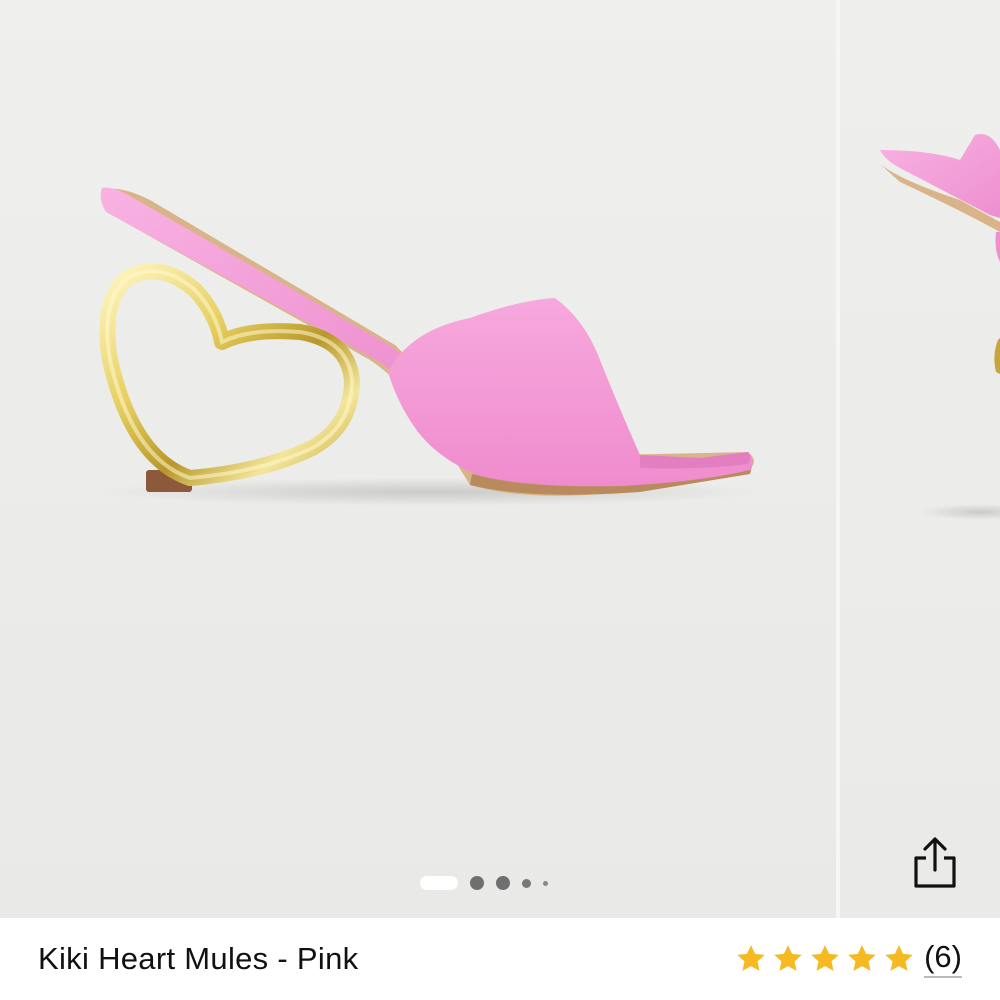  What do you see at coordinates (198, 958) in the screenshot?
I see `product-title: Kiki Heart Mules - Pink` at bounding box center [198, 958].